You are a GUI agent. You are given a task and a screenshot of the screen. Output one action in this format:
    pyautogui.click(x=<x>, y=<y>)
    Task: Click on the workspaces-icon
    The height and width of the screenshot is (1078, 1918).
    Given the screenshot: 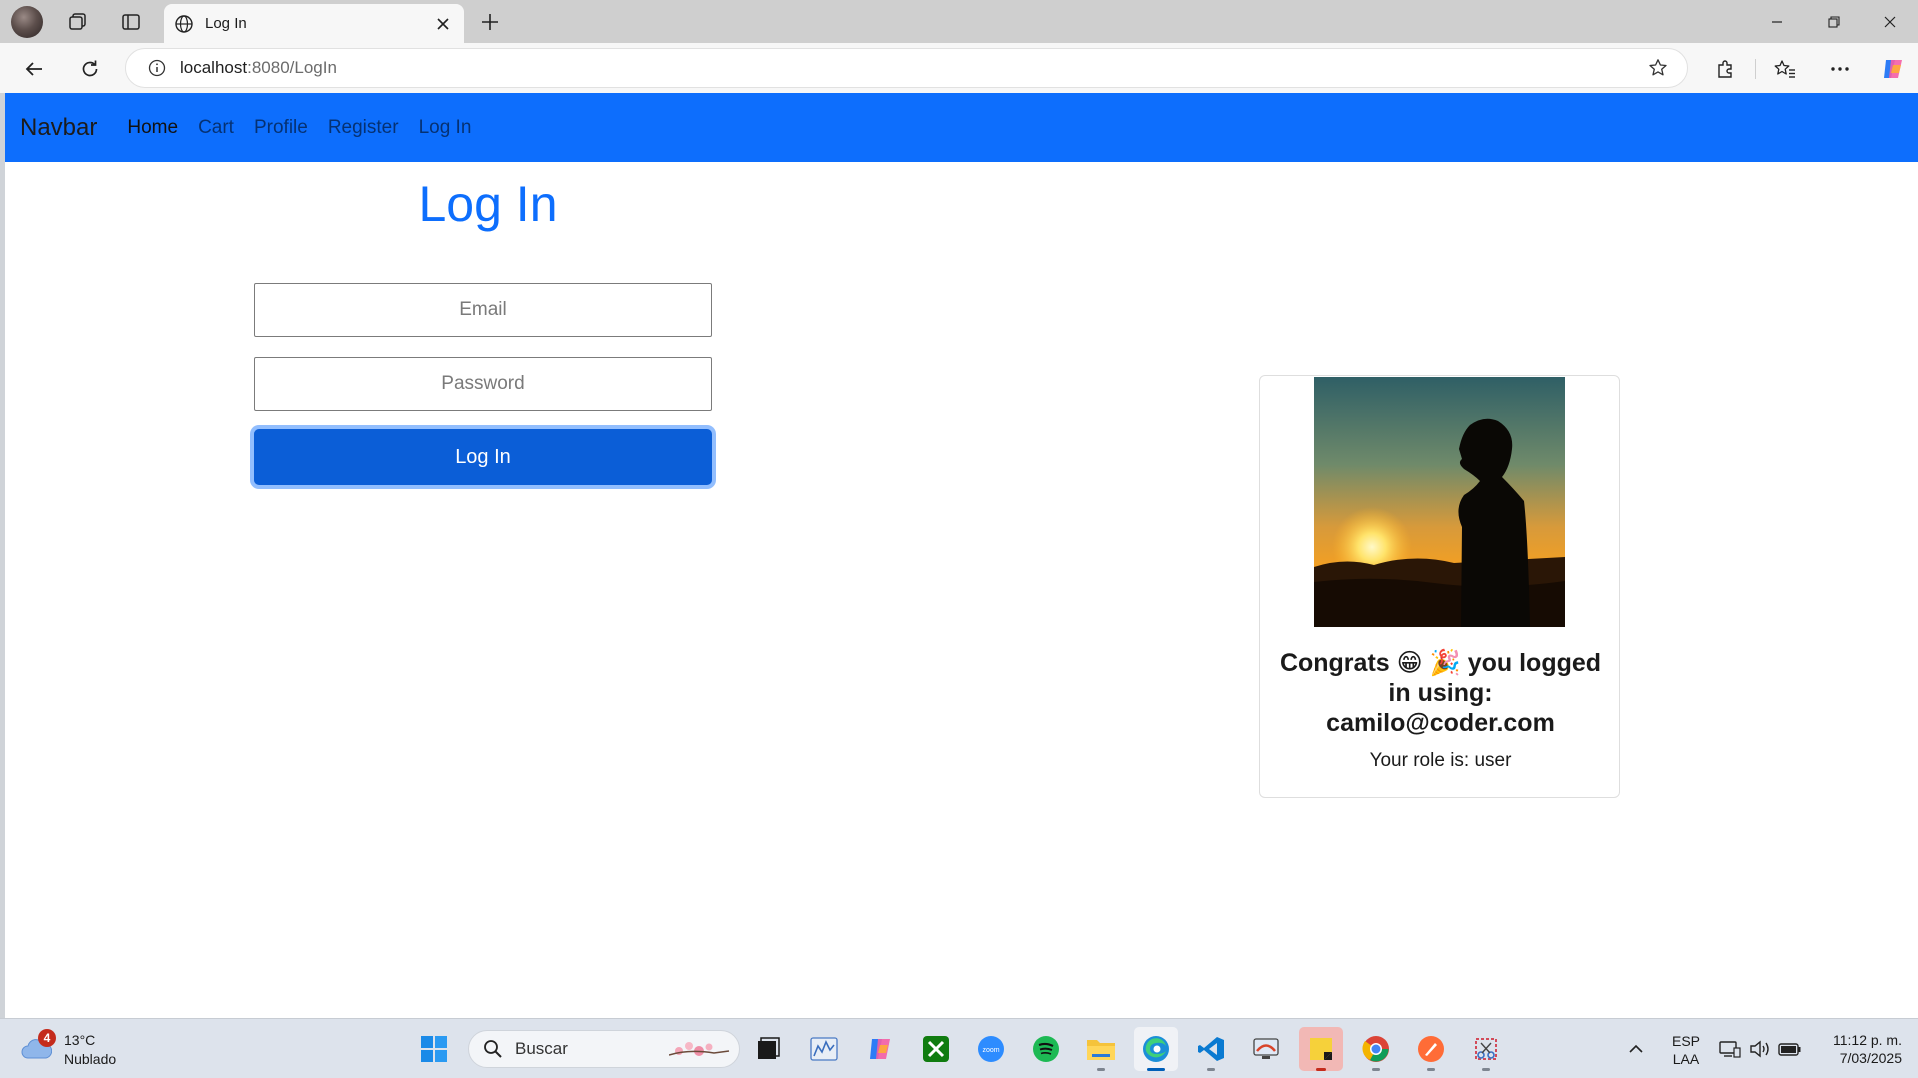 What is the action you would take?
    pyautogui.click(x=78, y=22)
    